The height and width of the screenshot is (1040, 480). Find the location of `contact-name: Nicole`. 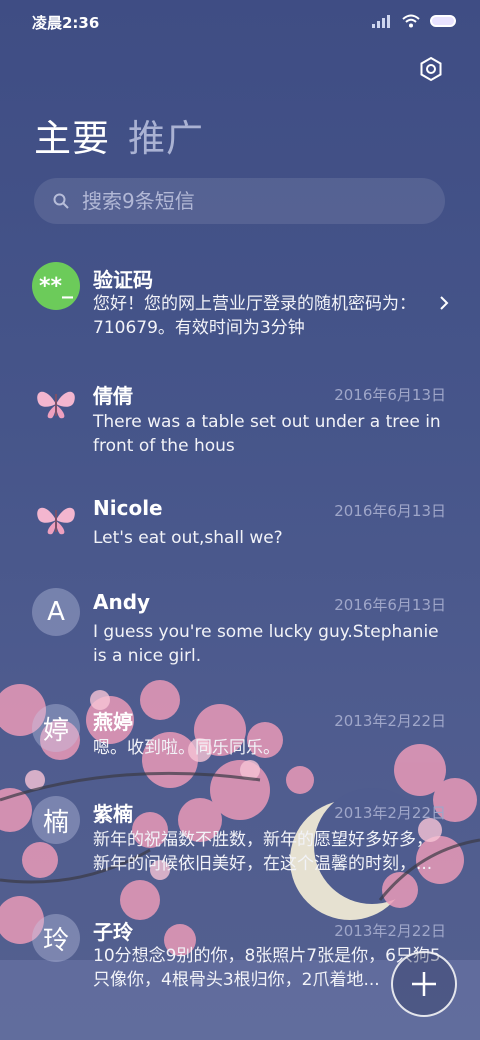

contact-name: Nicole is located at coordinates (128, 508).